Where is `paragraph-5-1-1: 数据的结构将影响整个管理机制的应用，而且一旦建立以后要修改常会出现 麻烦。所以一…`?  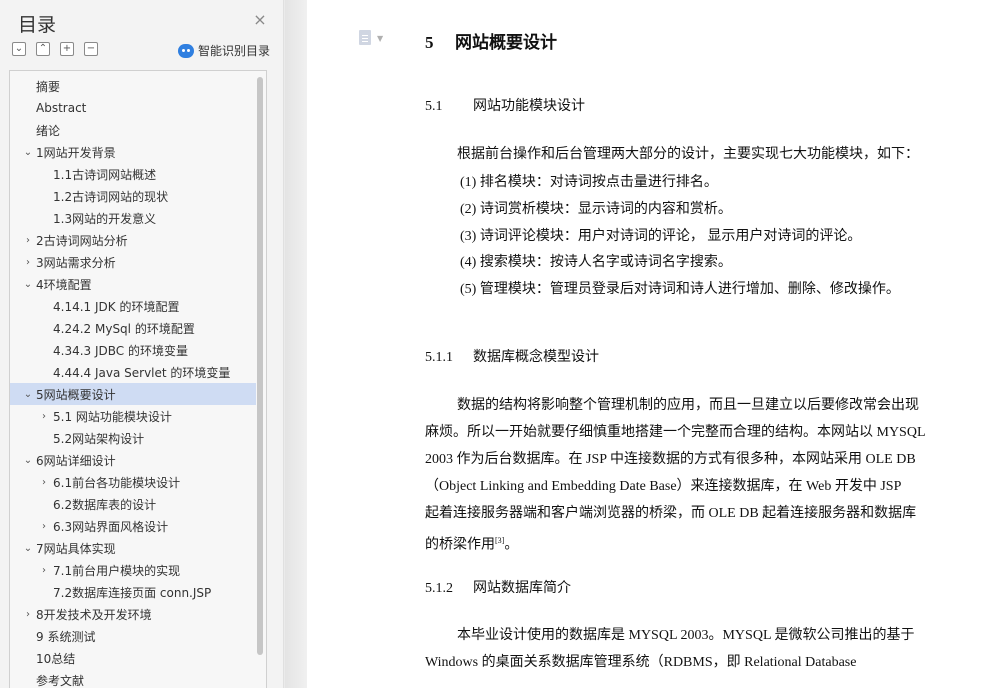 paragraph-5-1-1: 数据的结构将影响整个管理机制的应用，而且一旦建立以后要修改常会出现 麻烦。所以一… is located at coordinates (703, 475).